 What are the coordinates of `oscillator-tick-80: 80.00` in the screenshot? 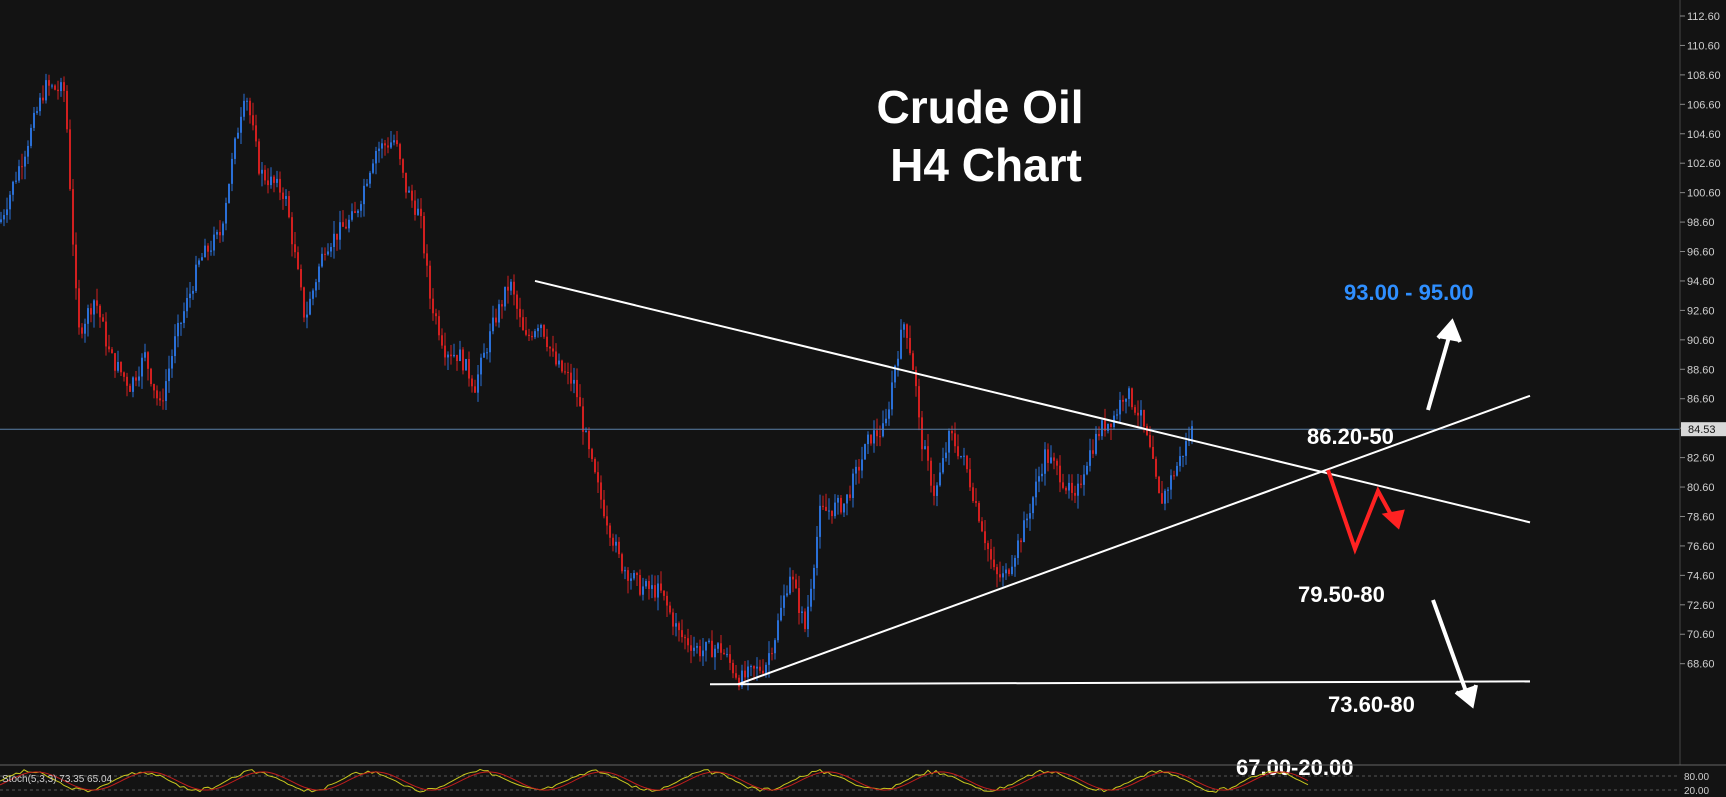 It's located at (1696, 777).